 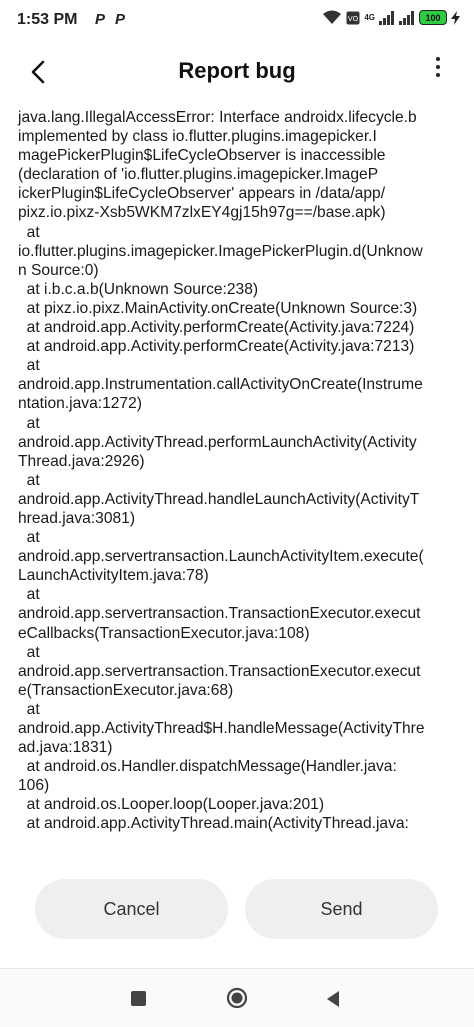 I want to click on more-vert-icon, so click(x=438, y=59).